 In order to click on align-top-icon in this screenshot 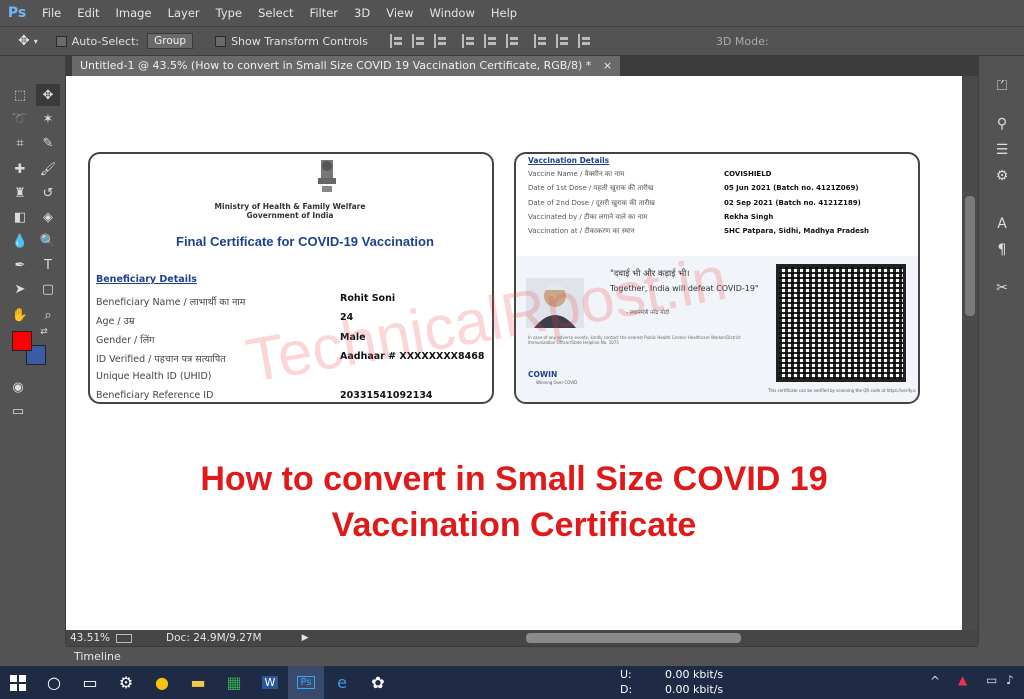, I will do `click(396, 41)`.